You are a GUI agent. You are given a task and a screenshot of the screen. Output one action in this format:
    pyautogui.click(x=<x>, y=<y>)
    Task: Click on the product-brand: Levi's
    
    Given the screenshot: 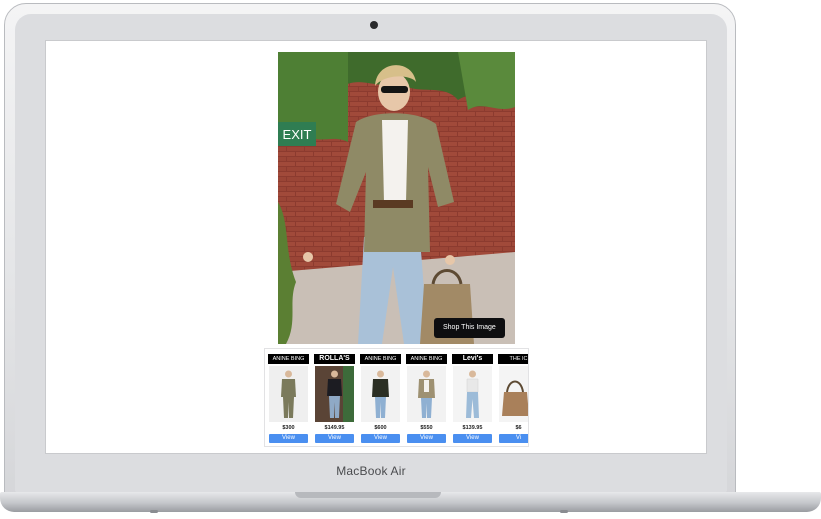 What is the action you would take?
    pyautogui.click(x=472, y=359)
    